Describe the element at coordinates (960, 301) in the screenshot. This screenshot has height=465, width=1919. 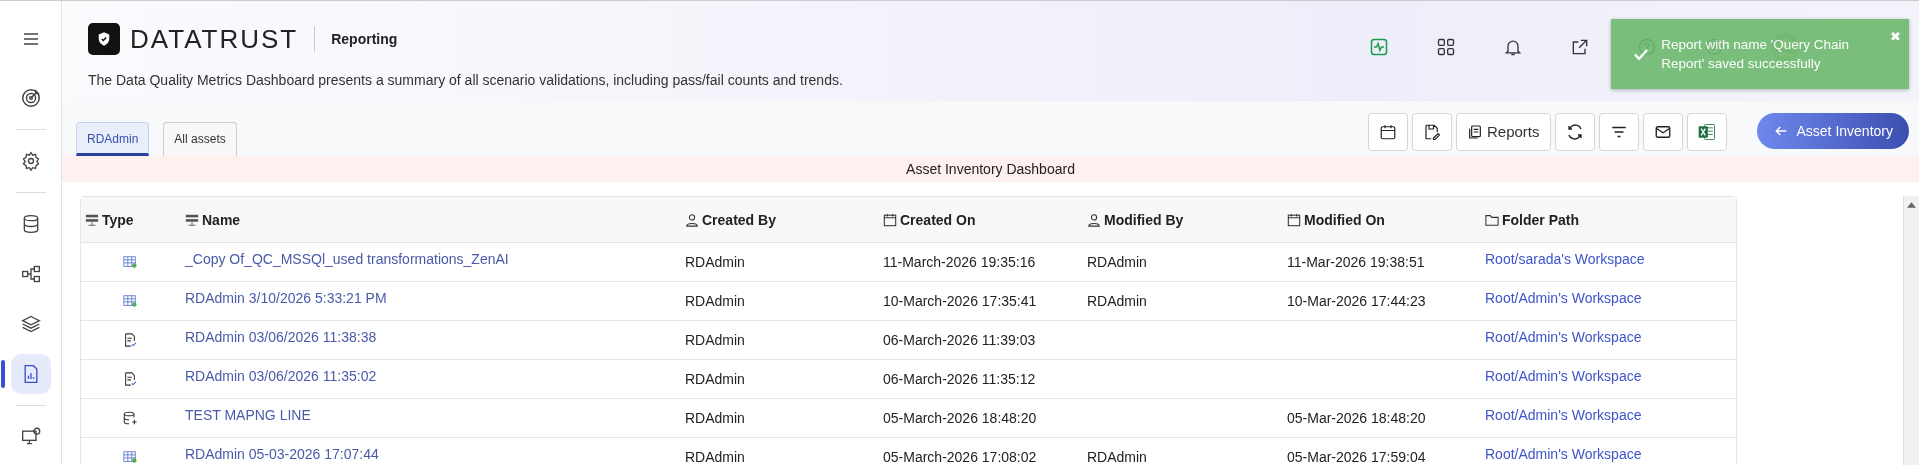
I see `table-cell: 10-March-2026 17:35:41` at that location.